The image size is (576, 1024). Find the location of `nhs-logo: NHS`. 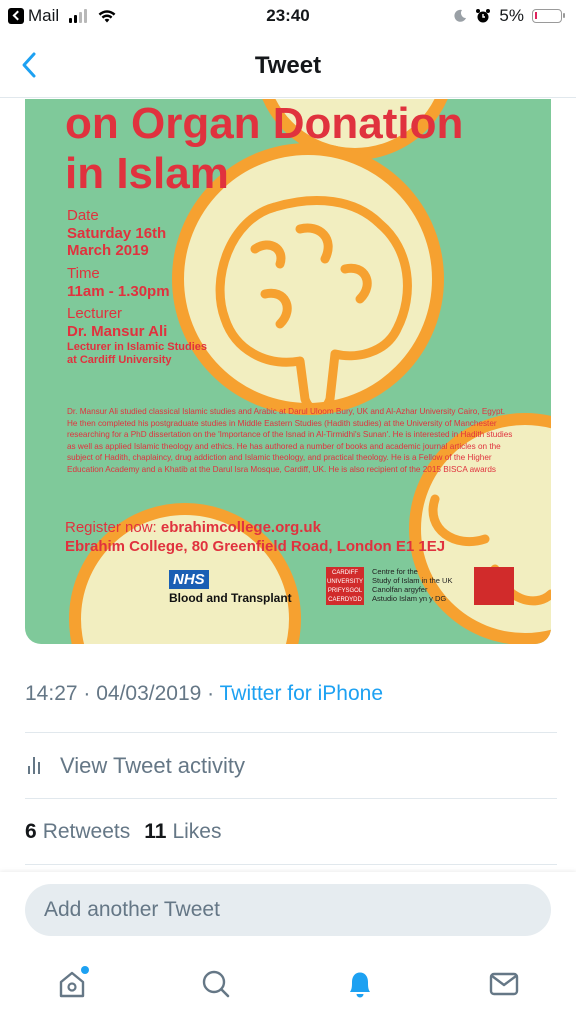

nhs-logo: NHS is located at coordinates (189, 579).